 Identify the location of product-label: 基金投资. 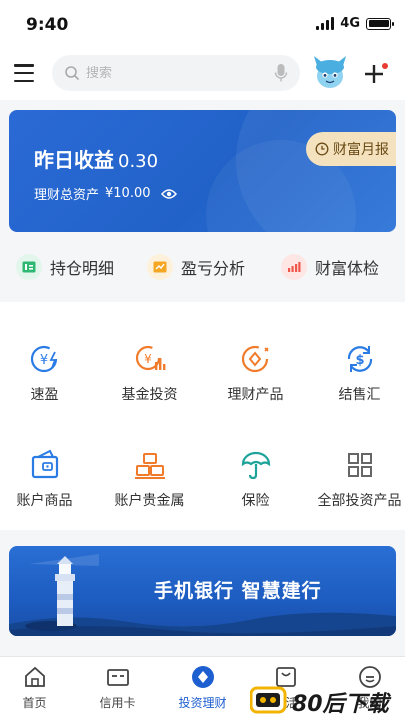
(149, 395).